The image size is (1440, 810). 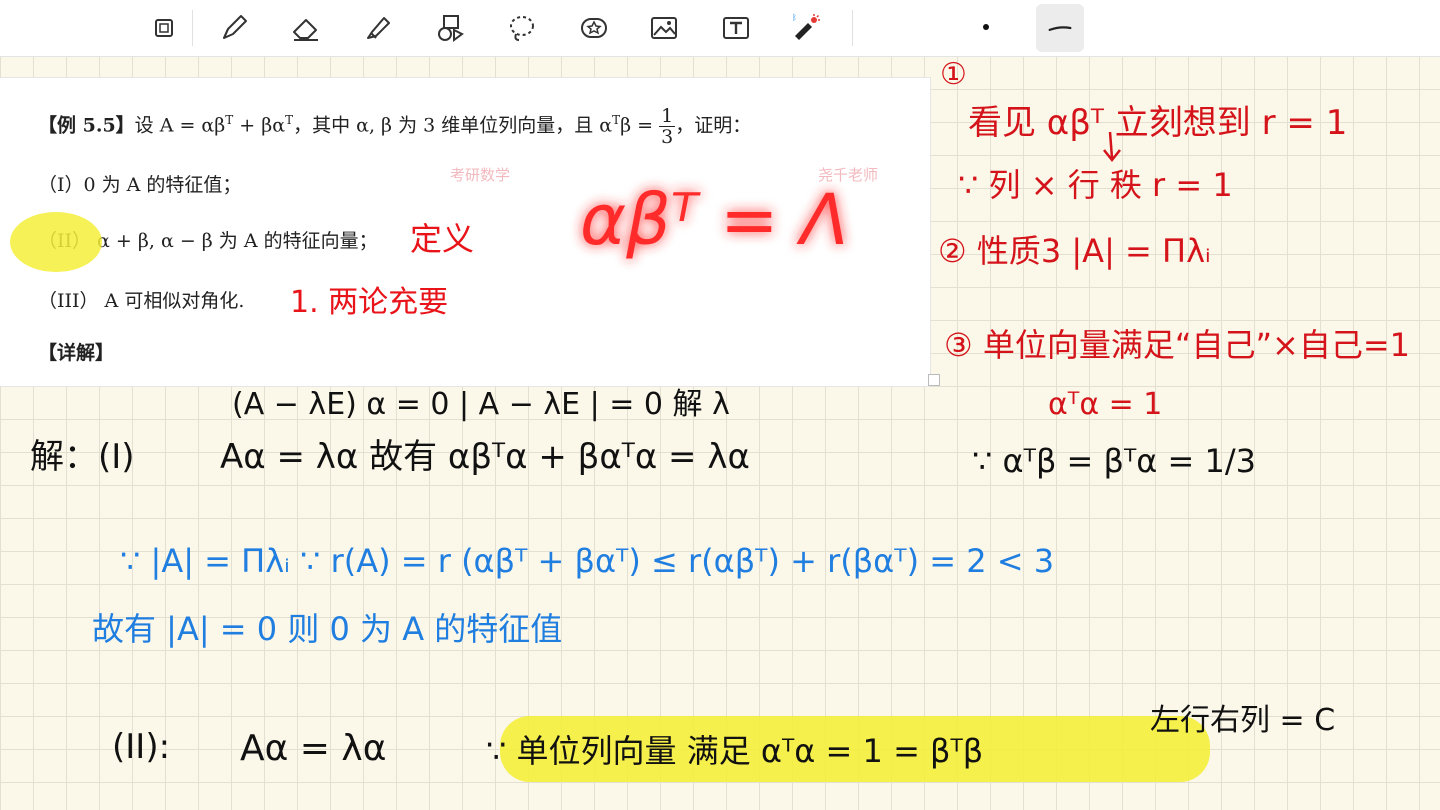 What do you see at coordinates (794, 17) in the screenshot?
I see `svg-text: ᛒ` at bounding box center [794, 17].